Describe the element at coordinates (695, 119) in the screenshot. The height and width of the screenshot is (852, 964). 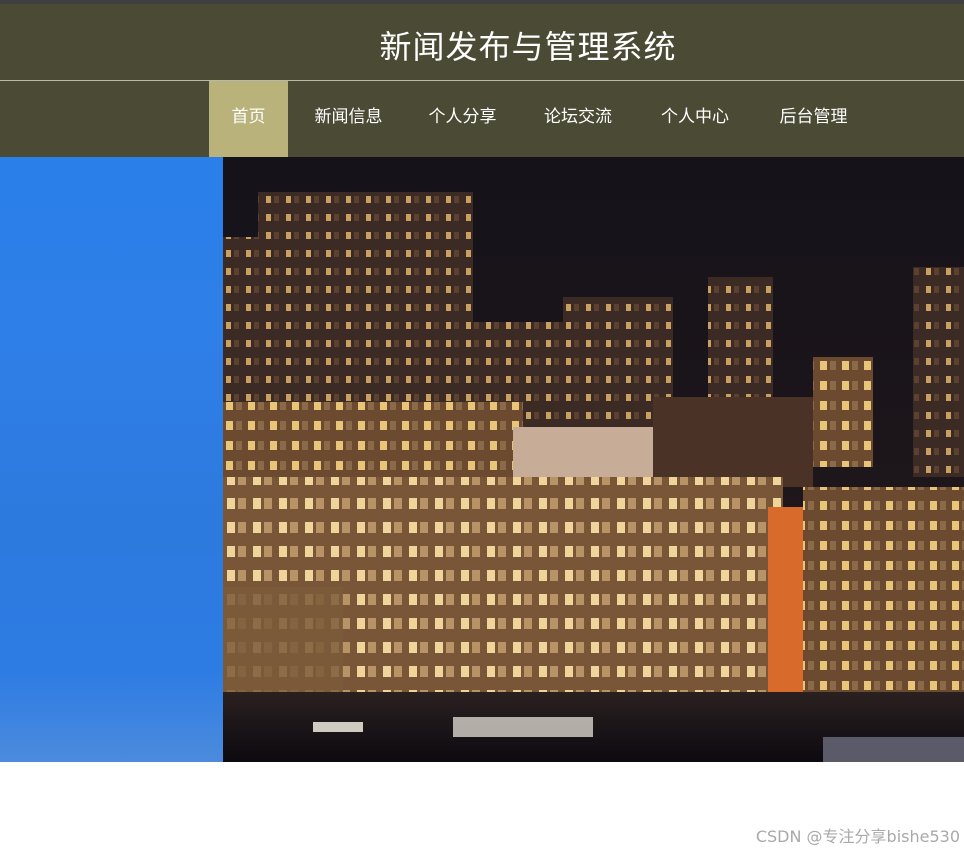
I see `nav-item-personal-center: 个人中心` at that location.